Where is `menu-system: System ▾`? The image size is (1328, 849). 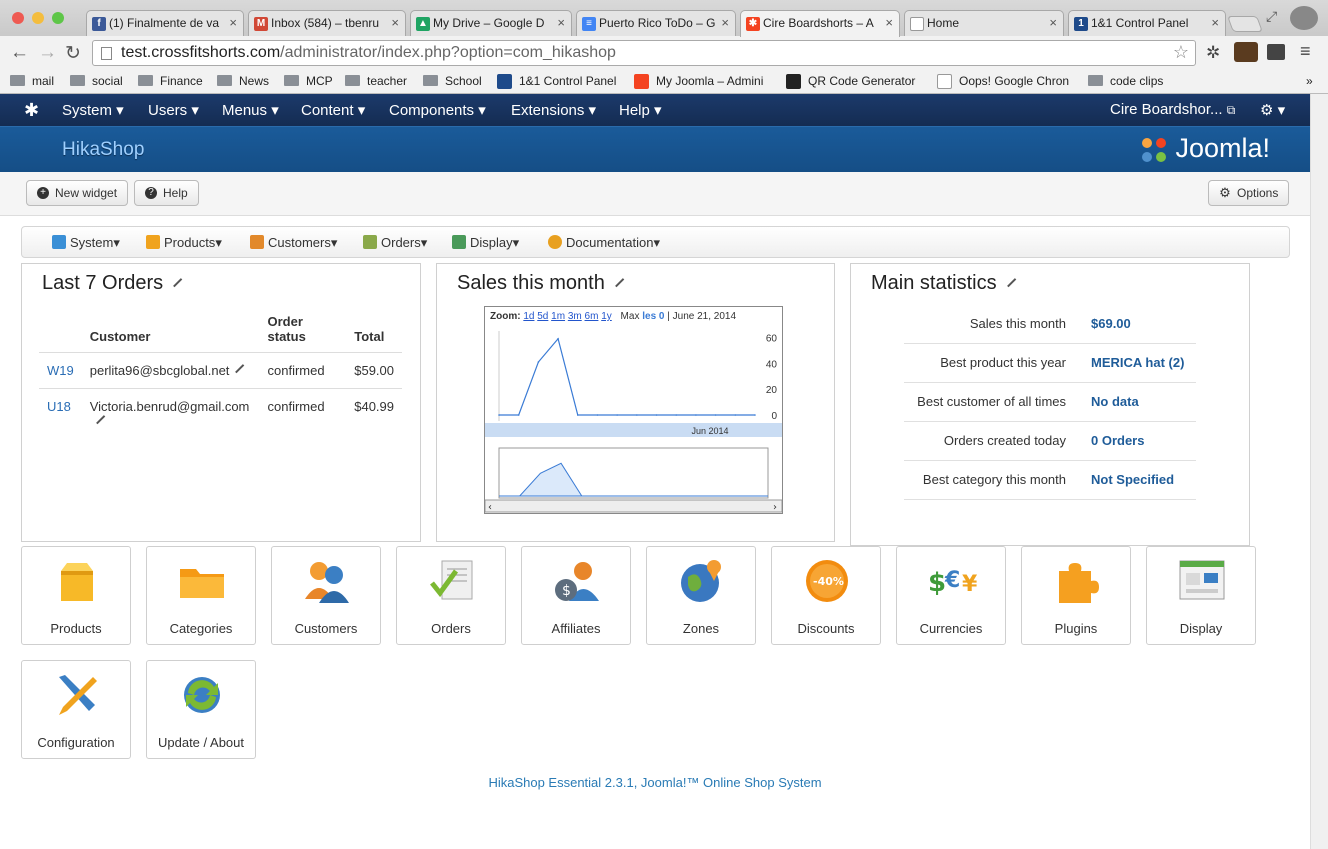 menu-system: System ▾ is located at coordinates (93, 110).